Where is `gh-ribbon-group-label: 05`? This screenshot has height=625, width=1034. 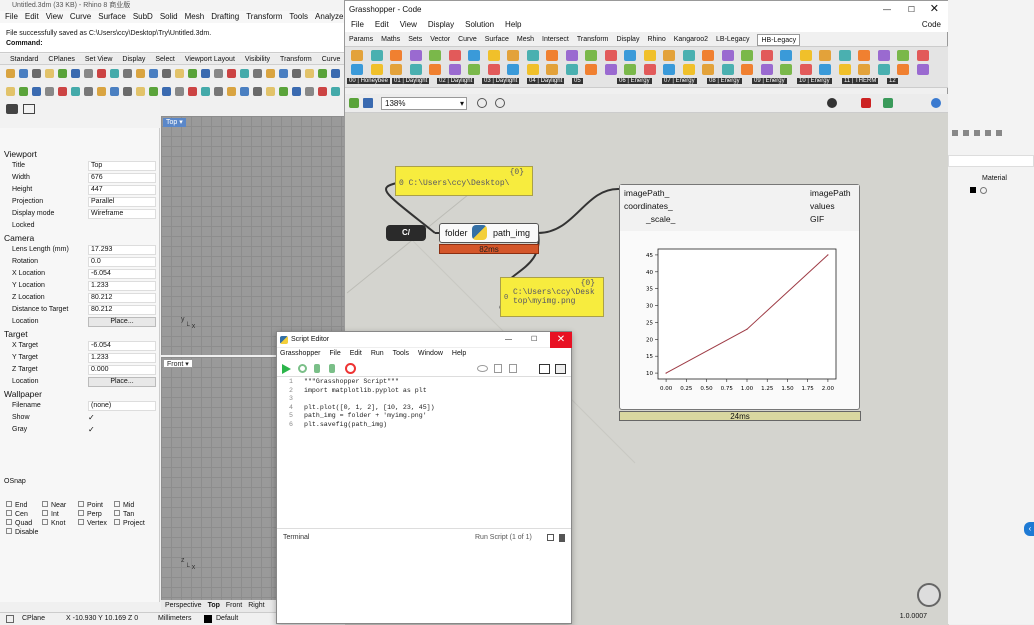 gh-ribbon-group-label: 05 is located at coordinates (577, 81).